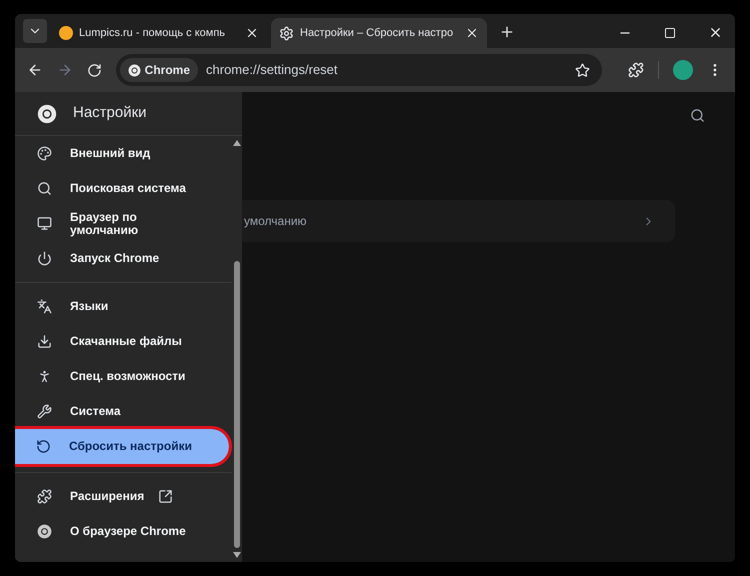 The image size is (750, 576). What do you see at coordinates (35, 31) in the screenshot?
I see `tab-list-button` at bounding box center [35, 31].